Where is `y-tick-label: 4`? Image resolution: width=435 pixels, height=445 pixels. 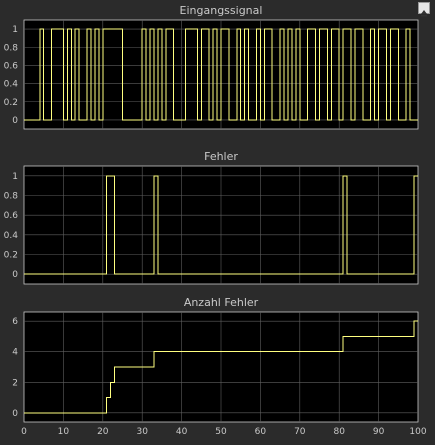
y-tick-label: 4 is located at coordinates (15, 353).